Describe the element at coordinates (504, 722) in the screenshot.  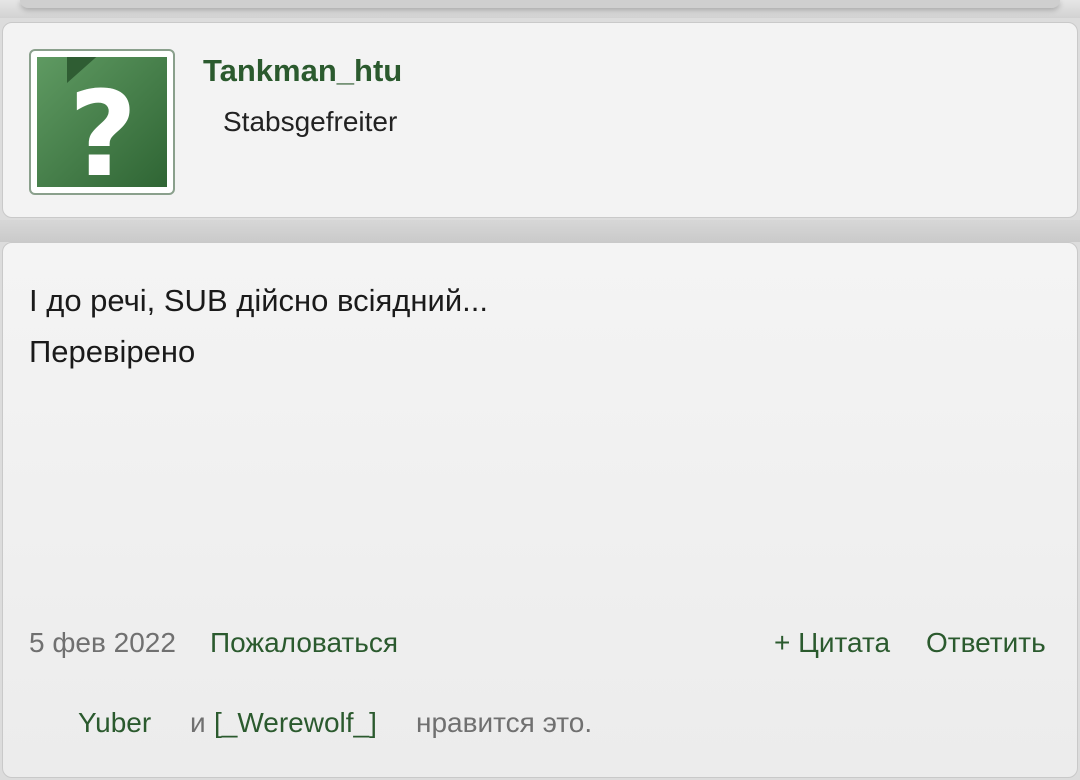
I see `likes-suffix: нравится это.` at that location.